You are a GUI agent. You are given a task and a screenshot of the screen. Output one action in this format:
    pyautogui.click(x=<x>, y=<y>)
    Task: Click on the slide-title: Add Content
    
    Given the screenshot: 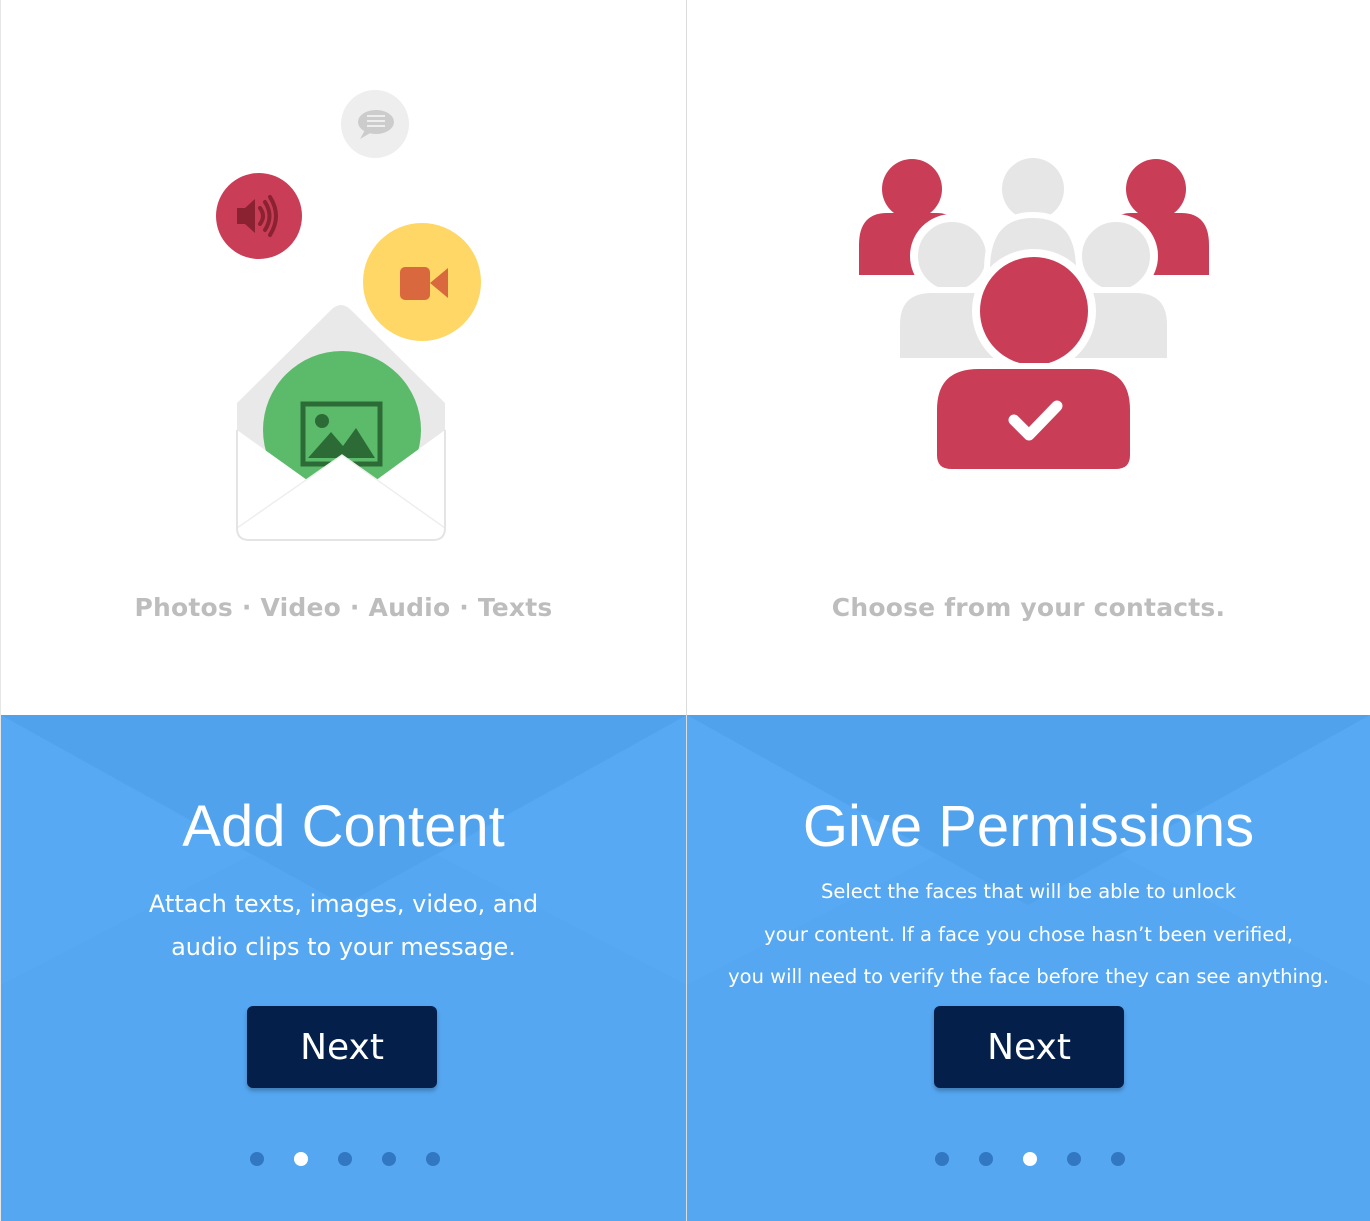 What is the action you would take?
    pyautogui.click(x=343, y=826)
    